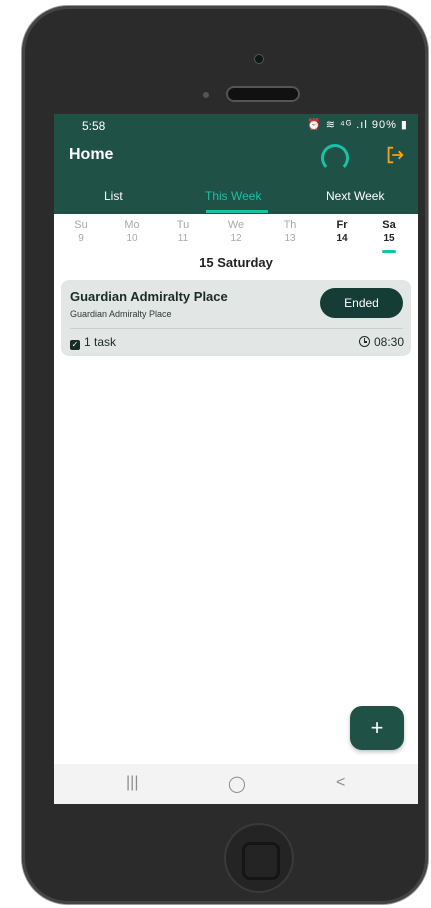 This screenshot has width=431, height=908. What do you see at coordinates (263, 94) in the screenshot?
I see `earpiece-speaker` at bounding box center [263, 94].